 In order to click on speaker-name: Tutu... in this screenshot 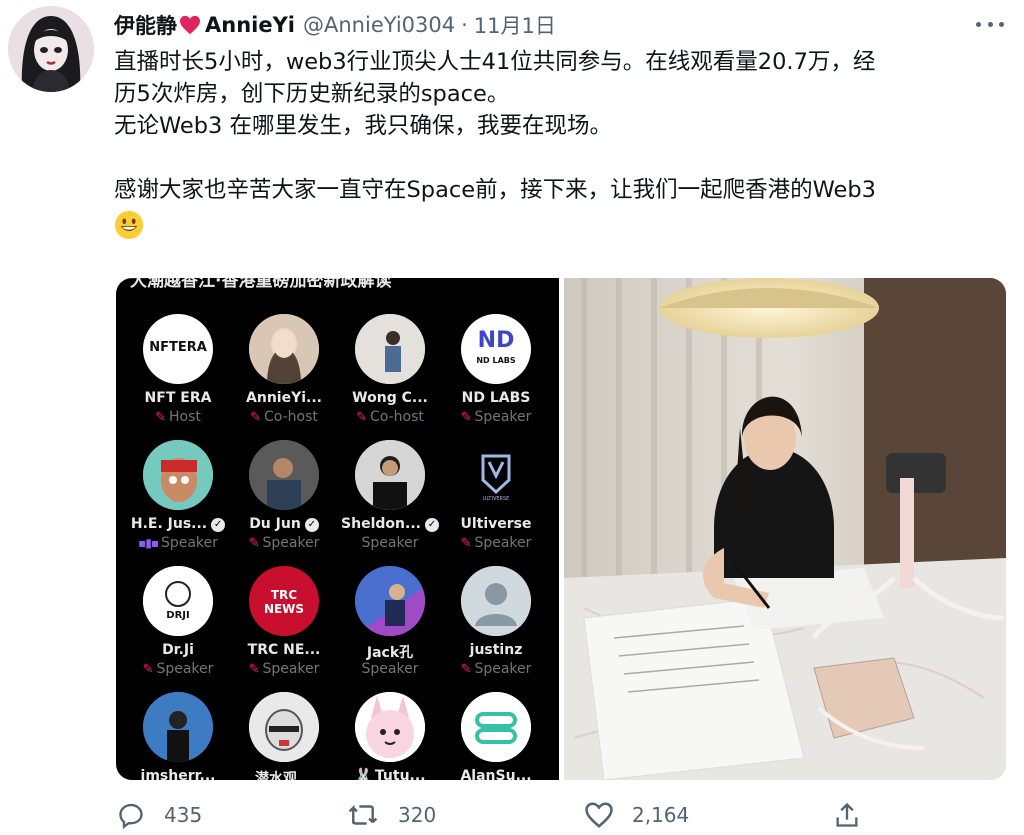, I will do `click(400, 774)`.